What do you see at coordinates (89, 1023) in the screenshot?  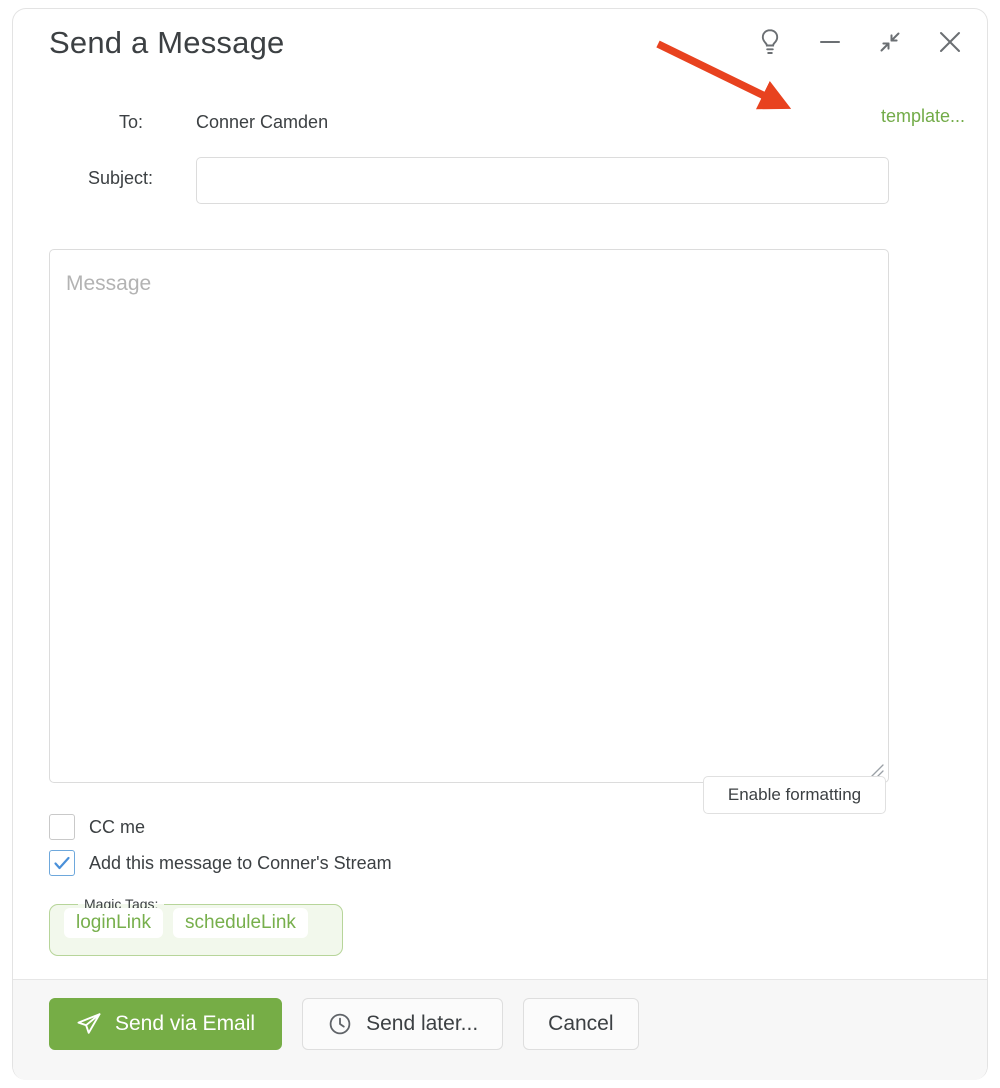 I see `paper-plane-icon` at bounding box center [89, 1023].